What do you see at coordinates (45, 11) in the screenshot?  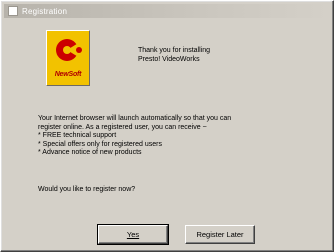 I see `window-title: Registration` at bounding box center [45, 11].